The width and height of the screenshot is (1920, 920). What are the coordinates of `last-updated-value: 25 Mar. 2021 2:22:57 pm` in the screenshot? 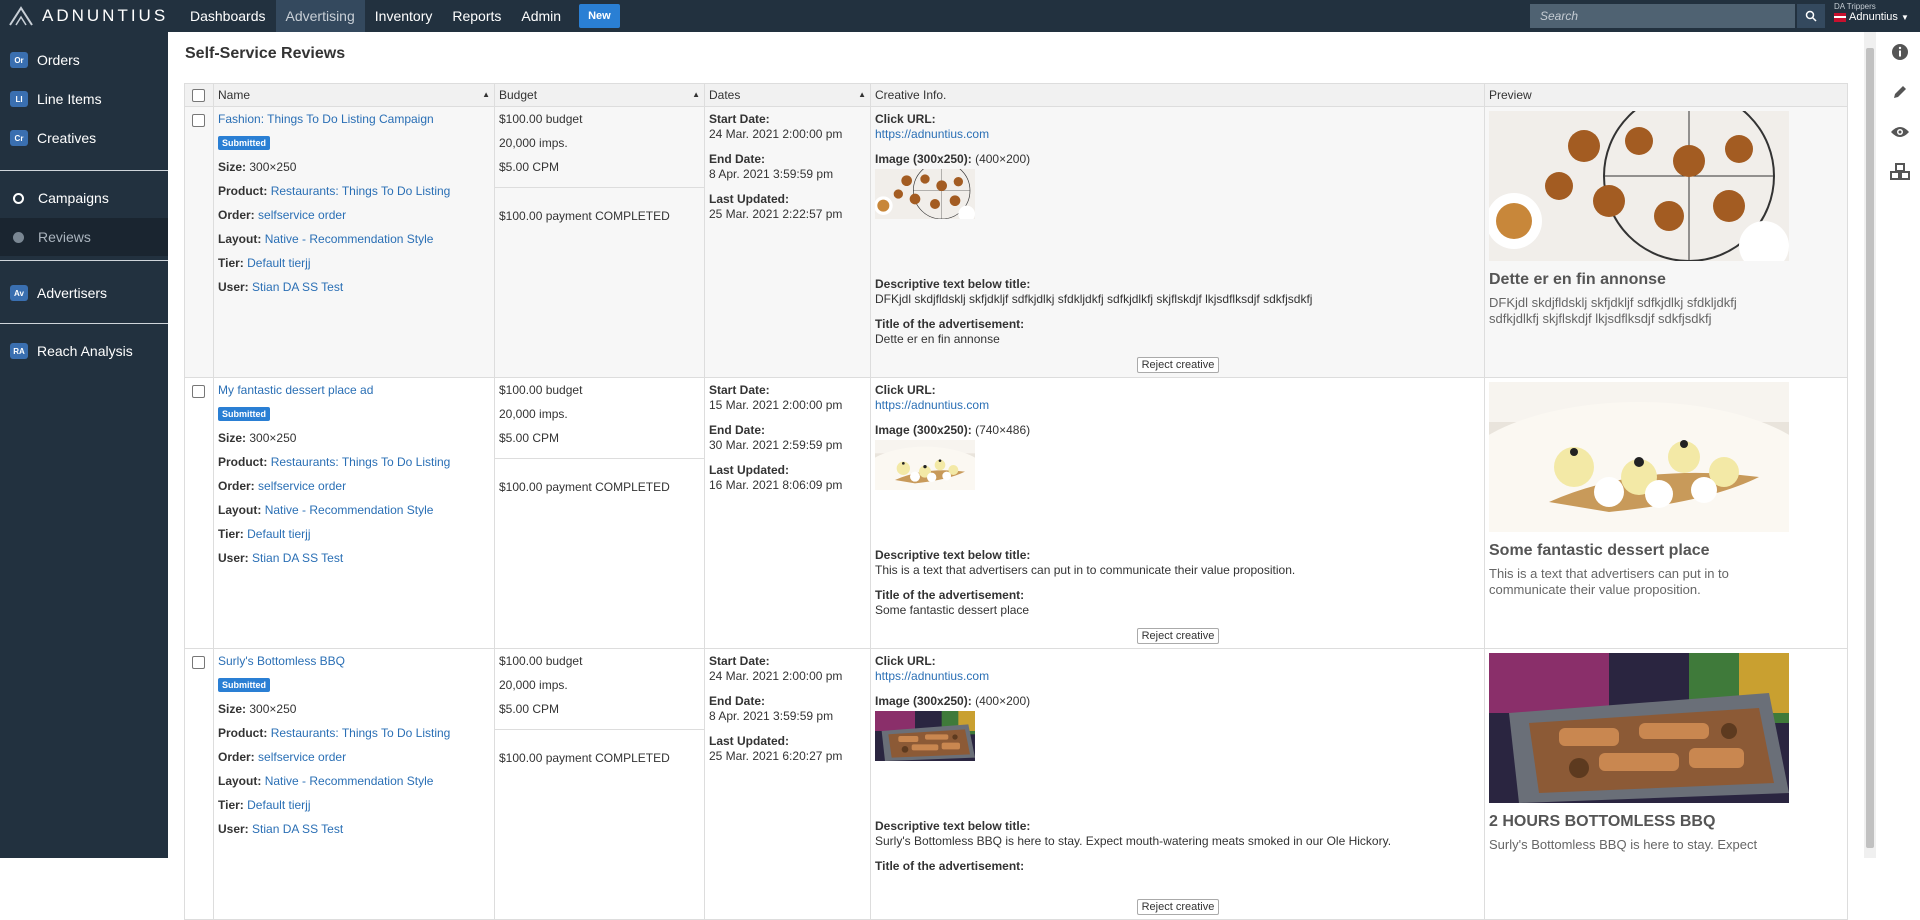 It's located at (776, 214).